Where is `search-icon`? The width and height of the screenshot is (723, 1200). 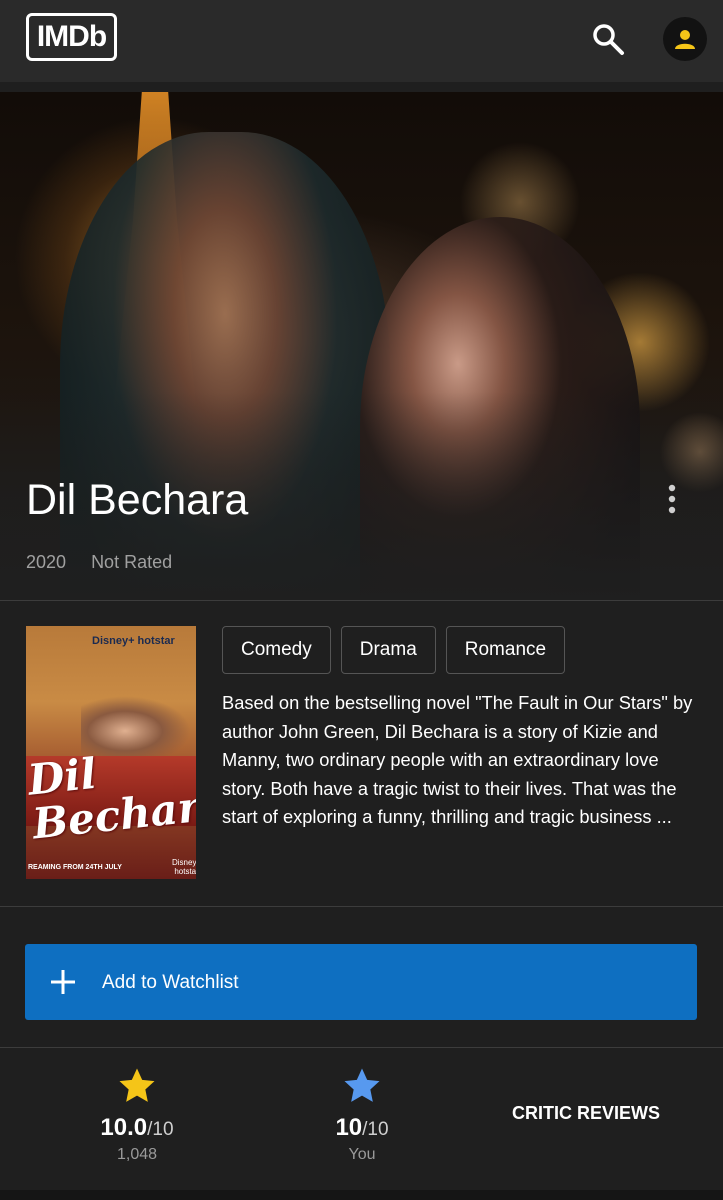
search-icon is located at coordinates (608, 39).